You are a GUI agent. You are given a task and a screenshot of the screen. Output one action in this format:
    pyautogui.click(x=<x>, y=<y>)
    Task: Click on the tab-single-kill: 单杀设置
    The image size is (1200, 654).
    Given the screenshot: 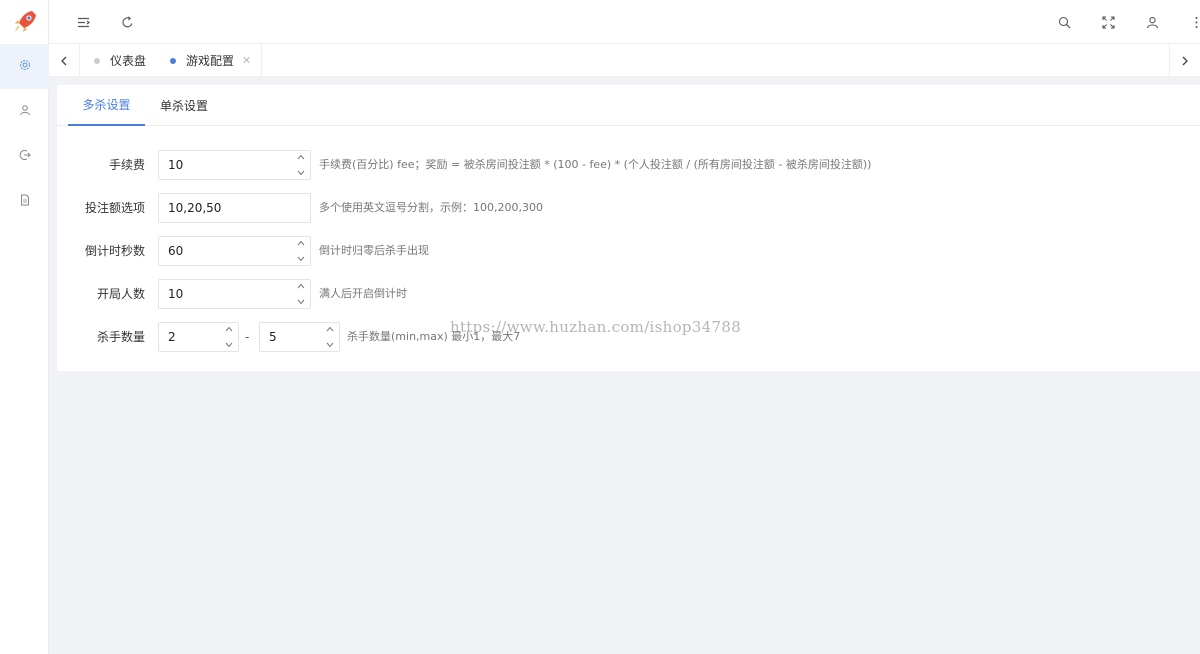 What is the action you would take?
    pyautogui.click(x=184, y=105)
    